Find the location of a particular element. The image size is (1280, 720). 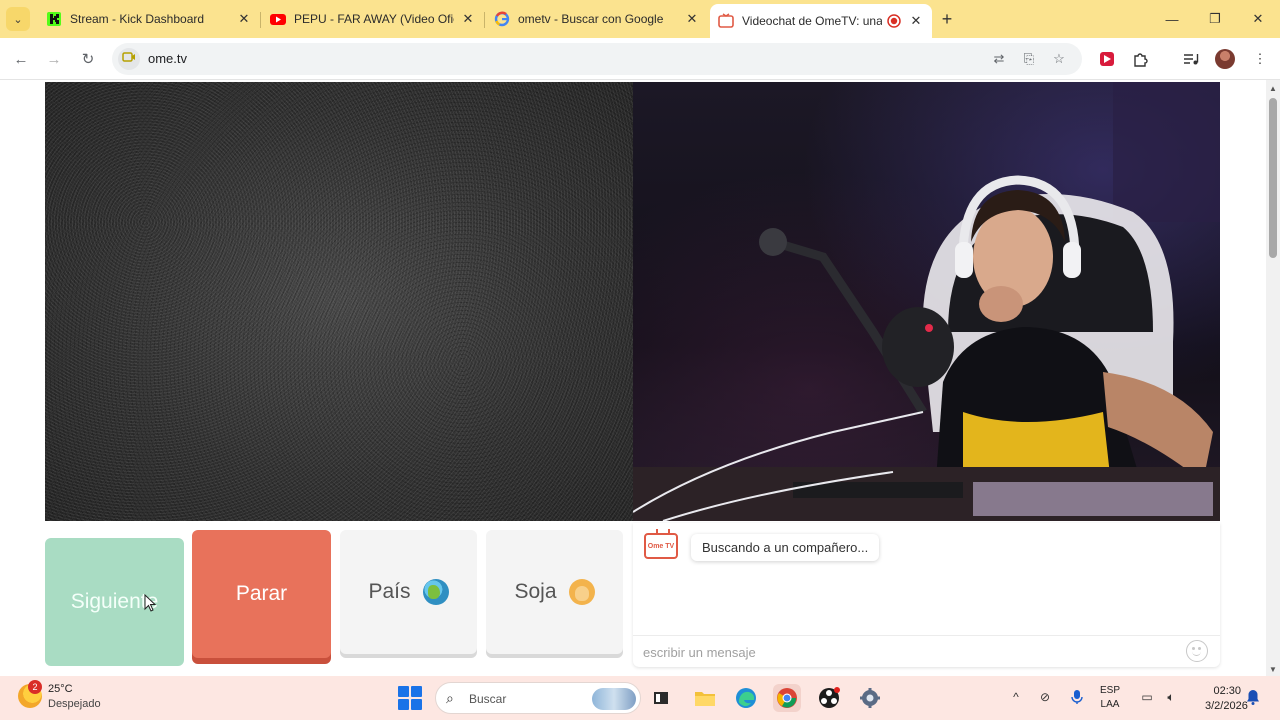

tab-youtube-video: PEPU - FAR AWAY (Video Oficial) ✕ is located at coordinates (373, 19).